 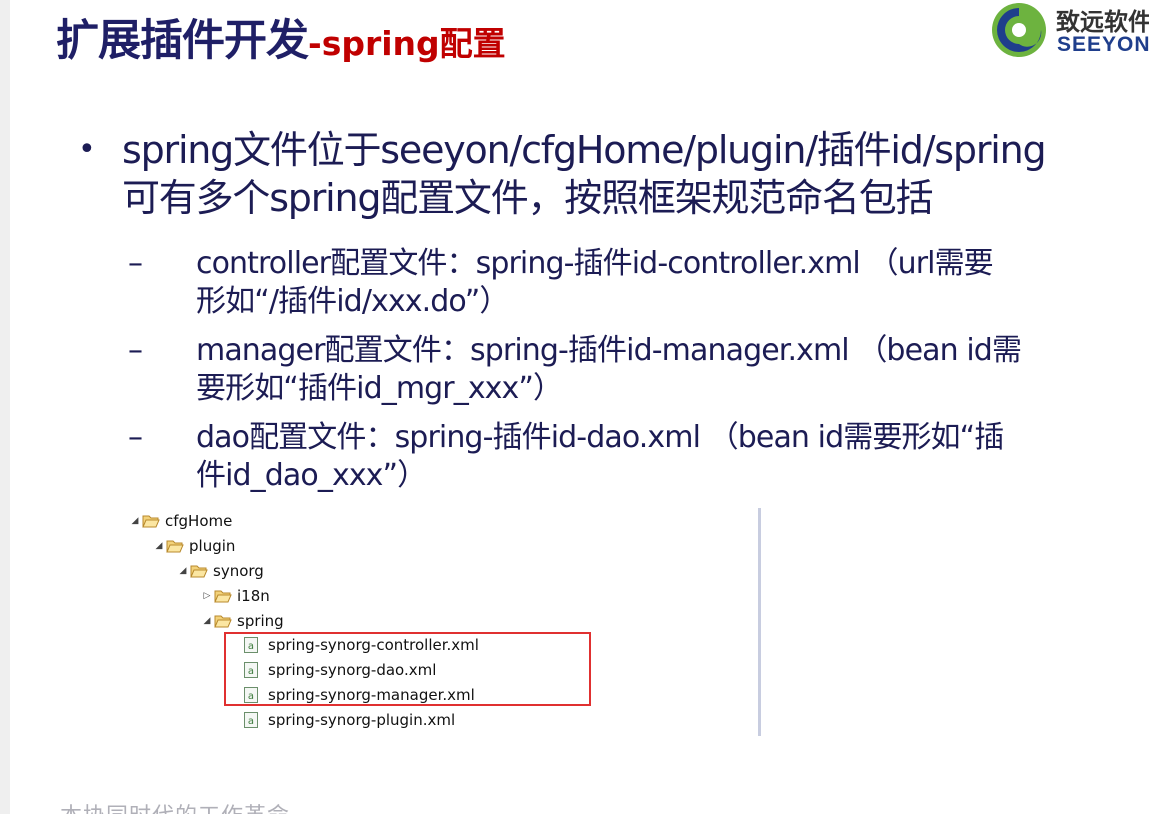 I want to click on title-sub: -spring配置, so click(x=407, y=43).